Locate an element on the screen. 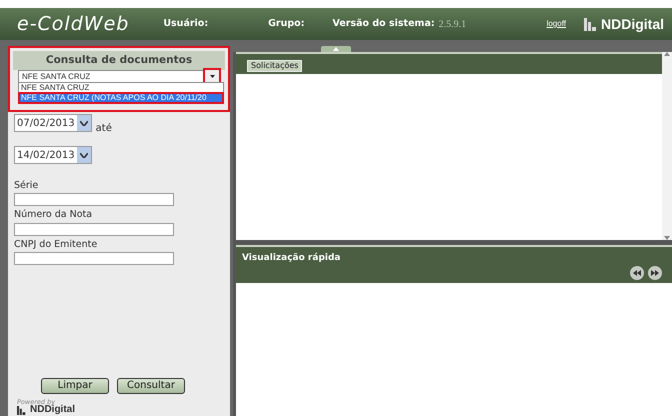 The image size is (672, 416). field-label: Número da Nota is located at coordinates (54, 215).